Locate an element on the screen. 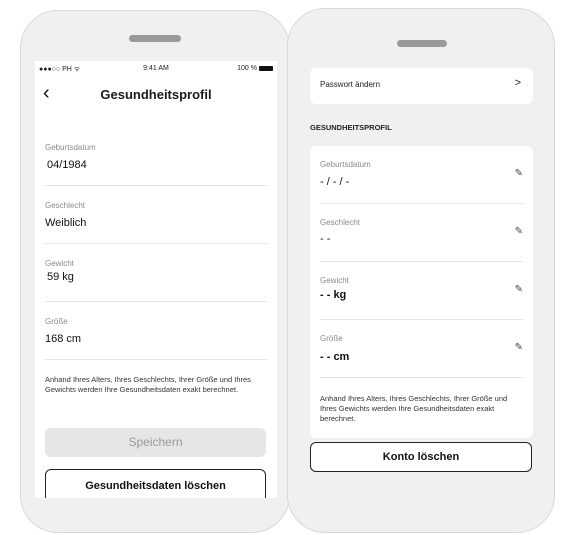 This screenshot has width=564, height=535. gender-field: Geschlecht Weiblich is located at coordinates (156, 224).